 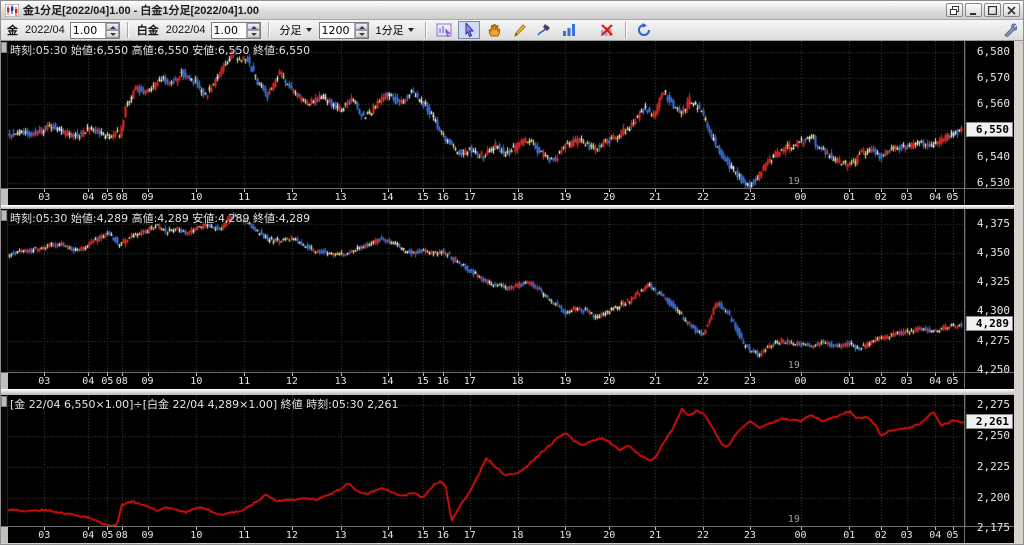 What do you see at coordinates (196, 534) in the screenshot?
I see `x-axis-label: 10` at bounding box center [196, 534].